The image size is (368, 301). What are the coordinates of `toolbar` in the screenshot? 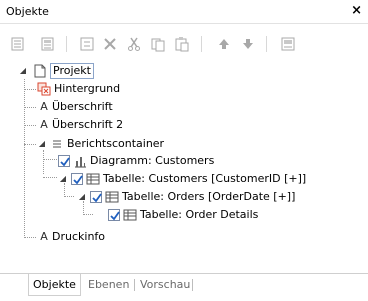 It's located at (184, 43).